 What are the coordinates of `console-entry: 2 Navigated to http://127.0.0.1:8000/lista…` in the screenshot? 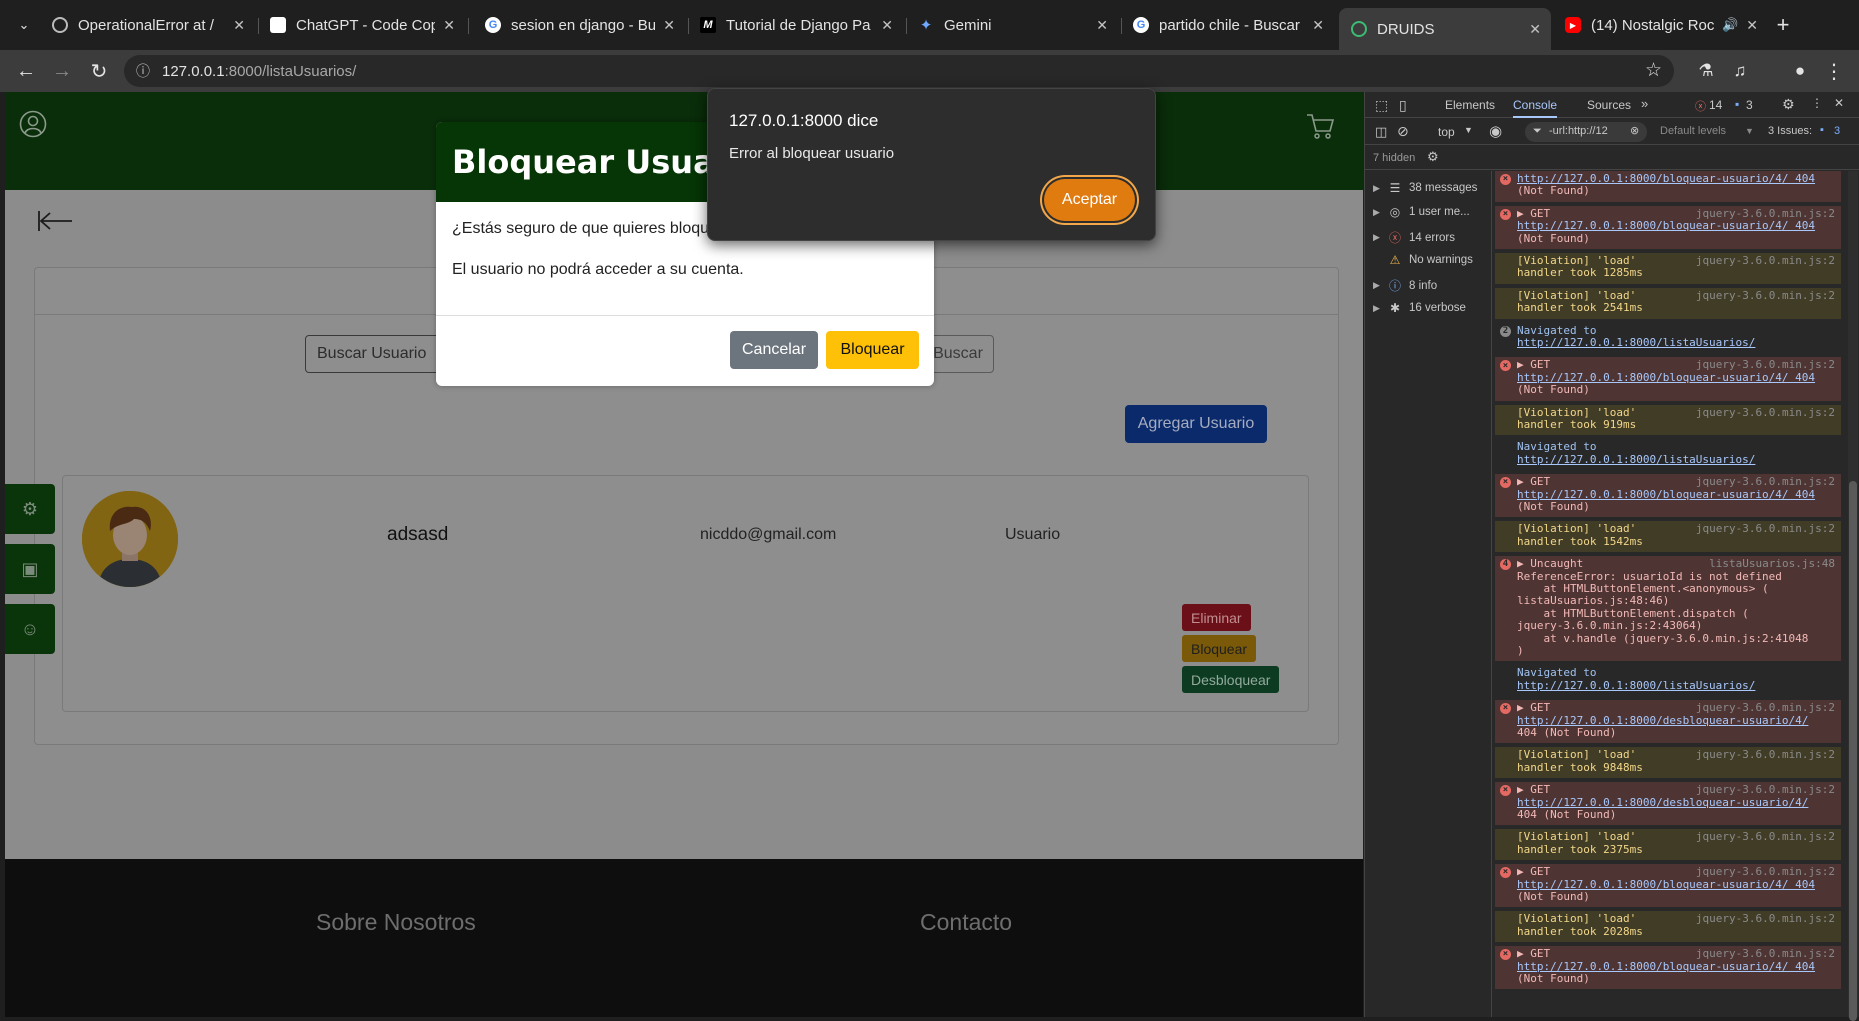 It's located at (1668, 338).